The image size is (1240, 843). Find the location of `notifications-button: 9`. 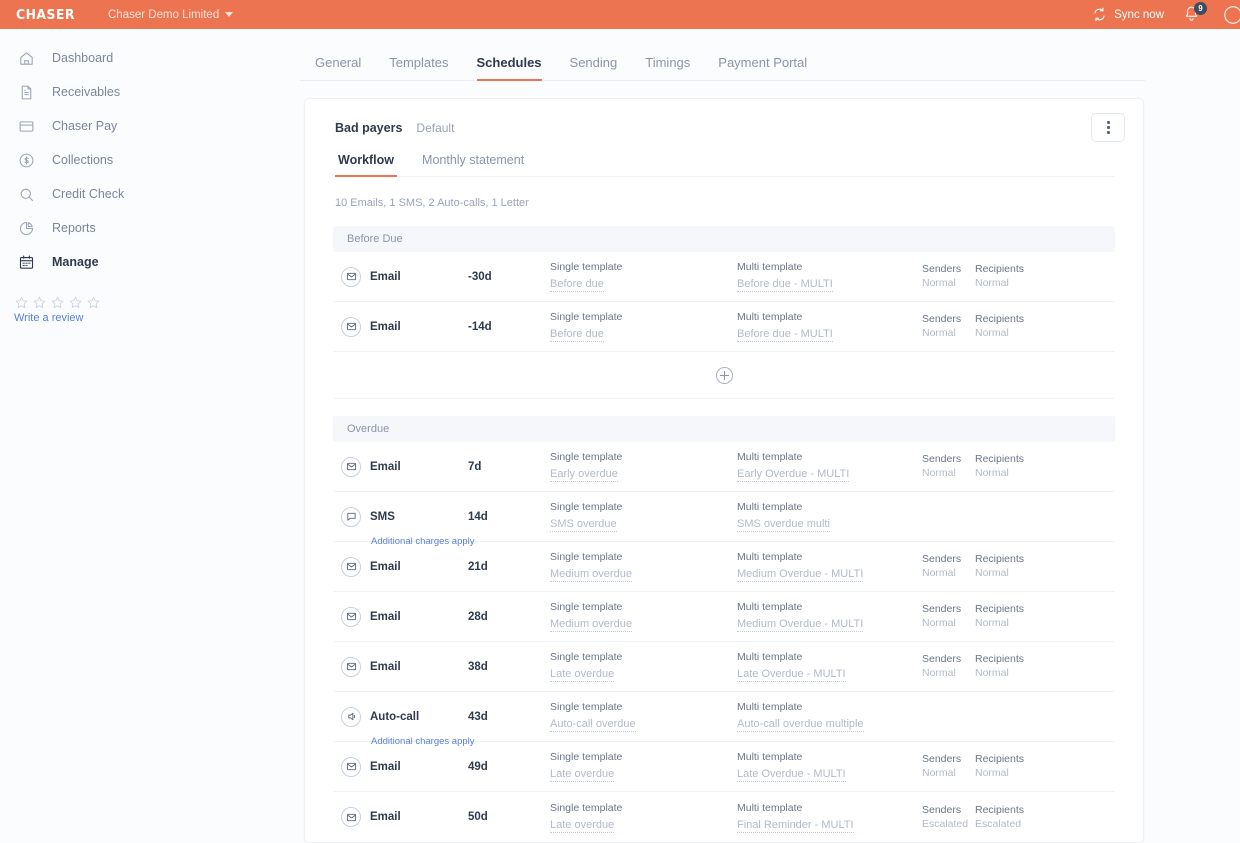

notifications-button: 9 is located at coordinates (1194, 13).